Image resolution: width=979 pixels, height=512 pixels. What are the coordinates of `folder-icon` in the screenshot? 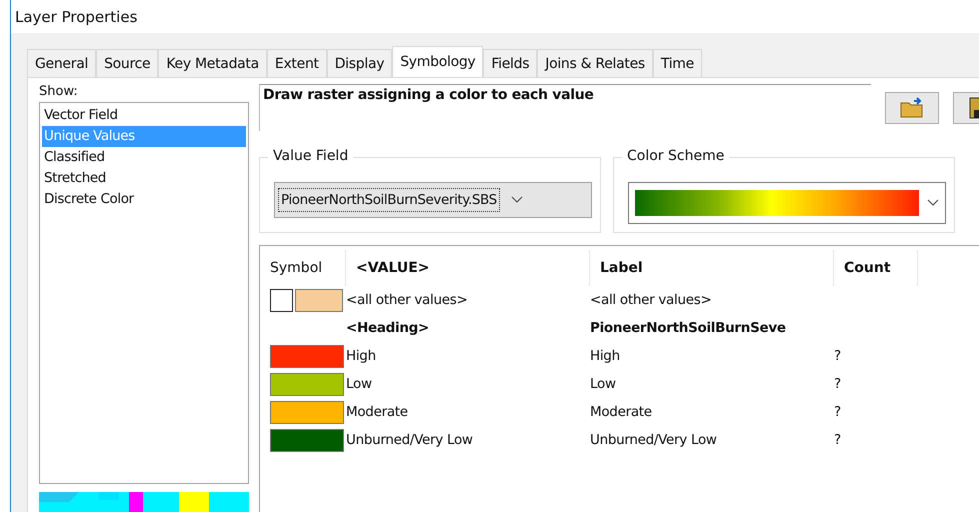 It's located at (912, 108).